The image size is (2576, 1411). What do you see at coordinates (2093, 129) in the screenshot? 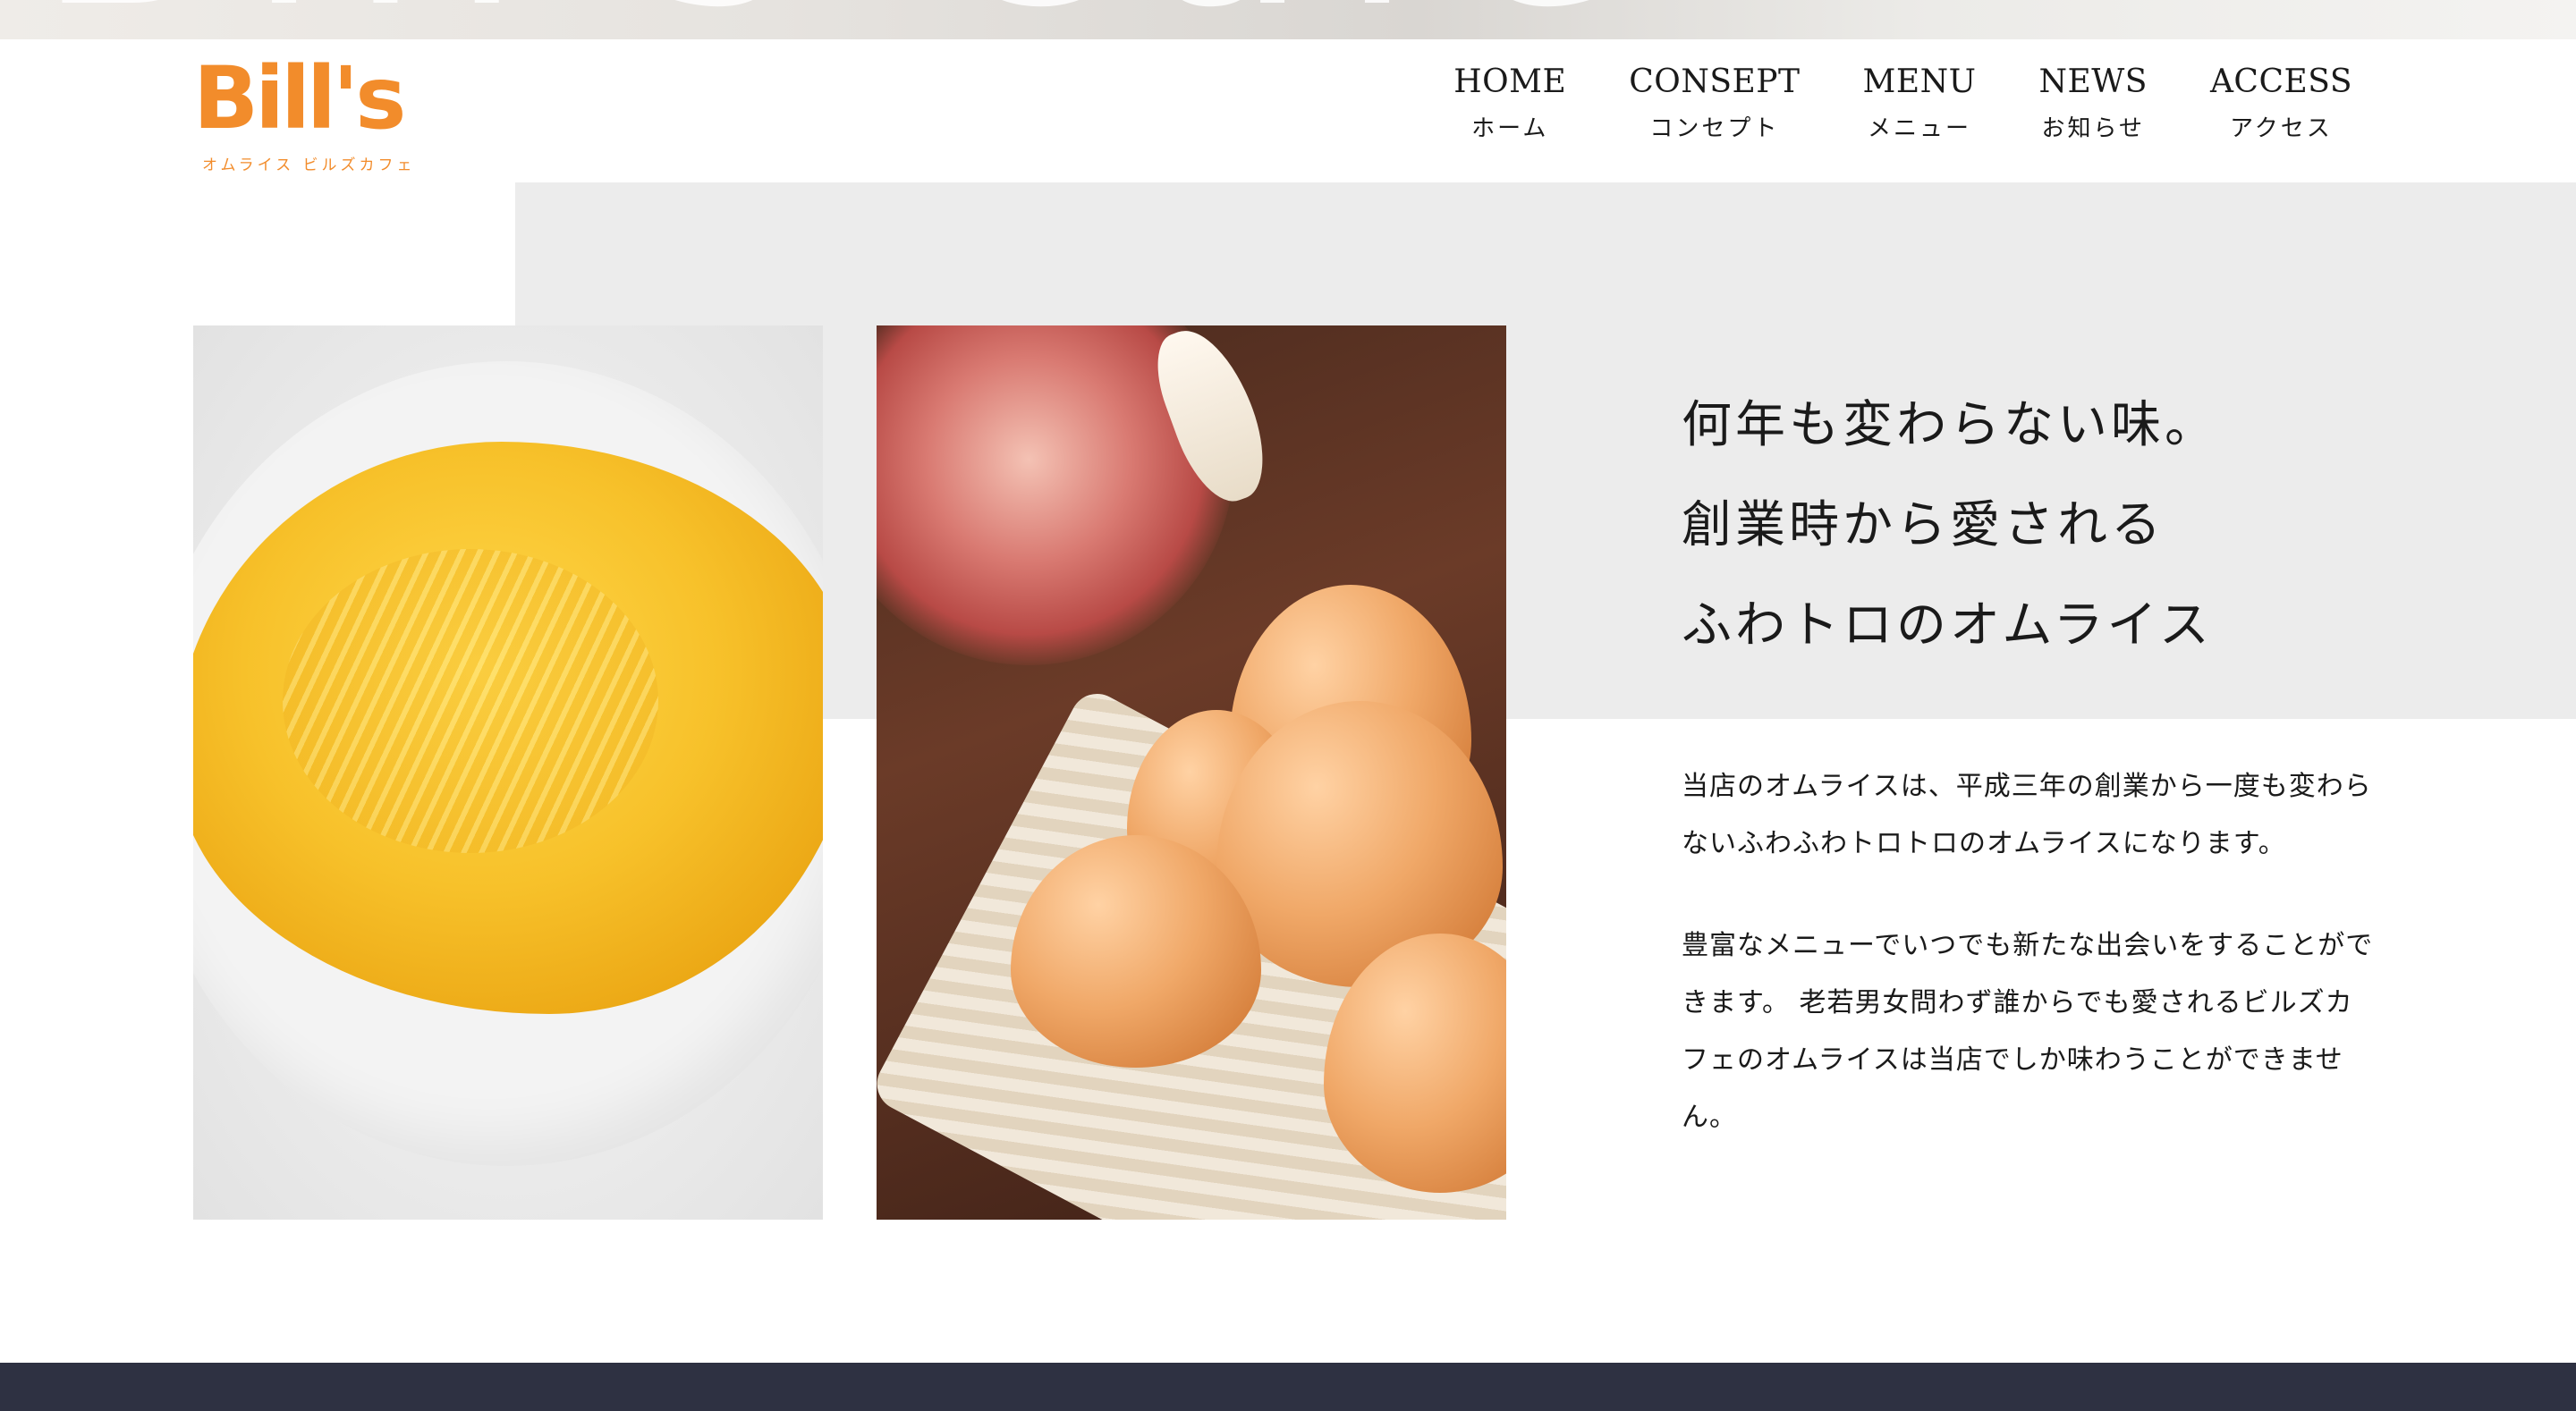
I see `nav-news-sublabel: お知らせ` at bounding box center [2093, 129].